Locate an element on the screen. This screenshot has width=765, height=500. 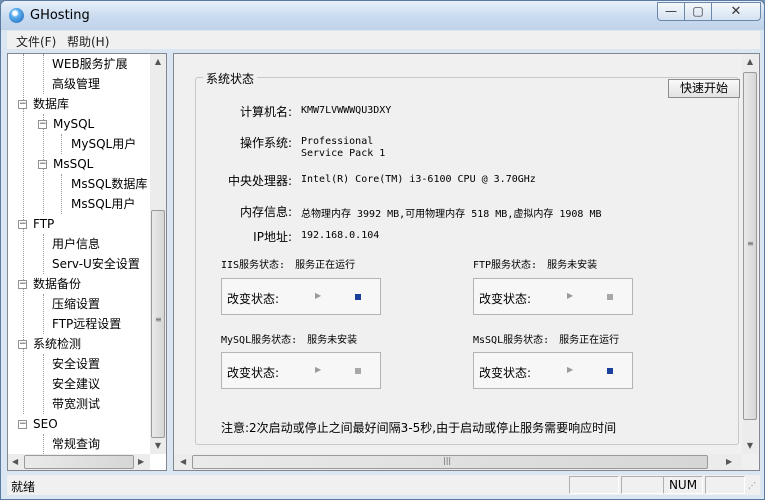
note-text: 注意:2次启动或停止之间最好间隔3-5秒,由于启动或停止服务需要响应时间 is located at coordinates (419, 428).